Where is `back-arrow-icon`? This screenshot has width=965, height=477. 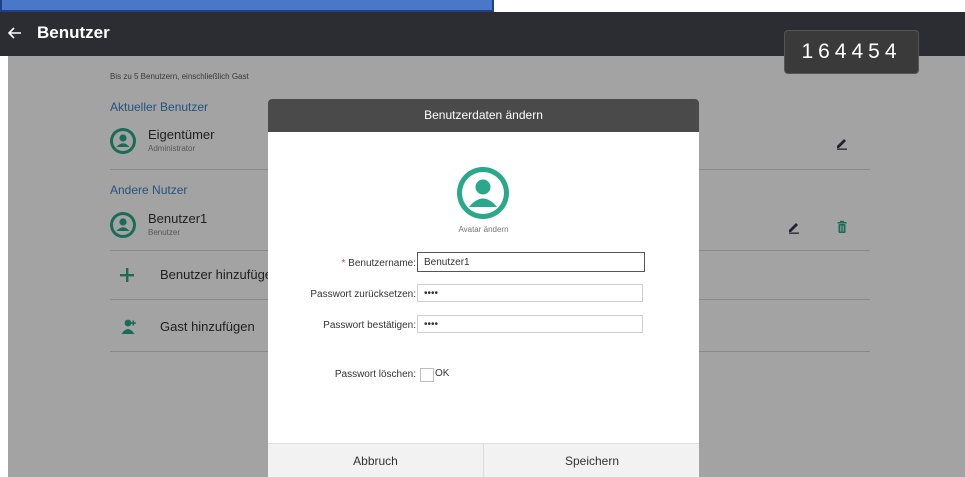
back-arrow-icon is located at coordinates (15, 33).